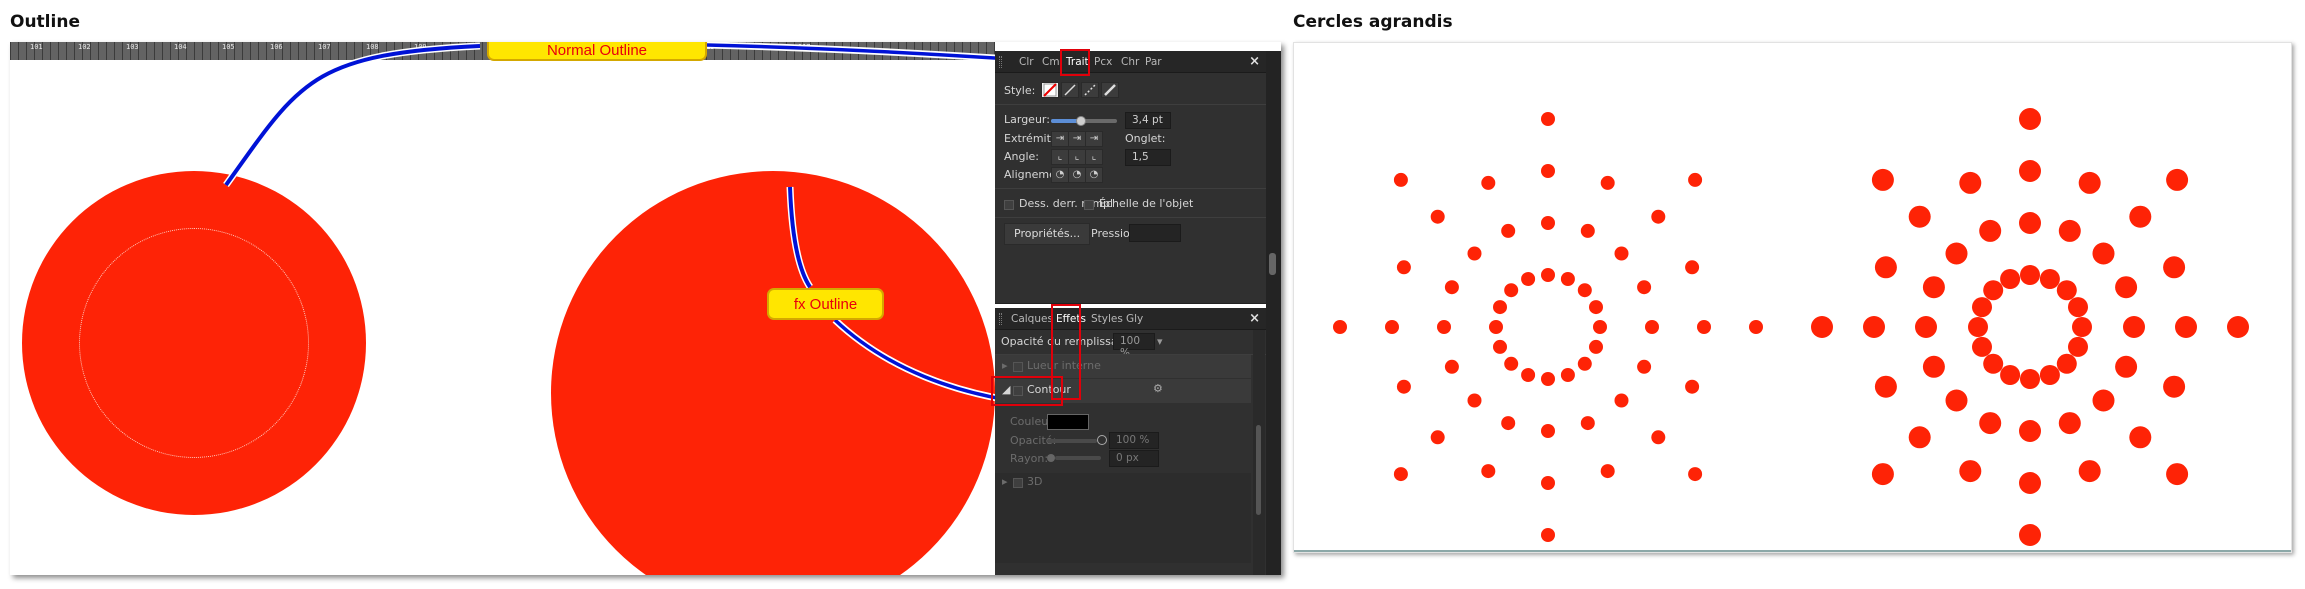 The height and width of the screenshot is (589, 2305). Describe the element at coordinates (1080, 121) in the screenshot. I see `width-slider-knob` at that location.